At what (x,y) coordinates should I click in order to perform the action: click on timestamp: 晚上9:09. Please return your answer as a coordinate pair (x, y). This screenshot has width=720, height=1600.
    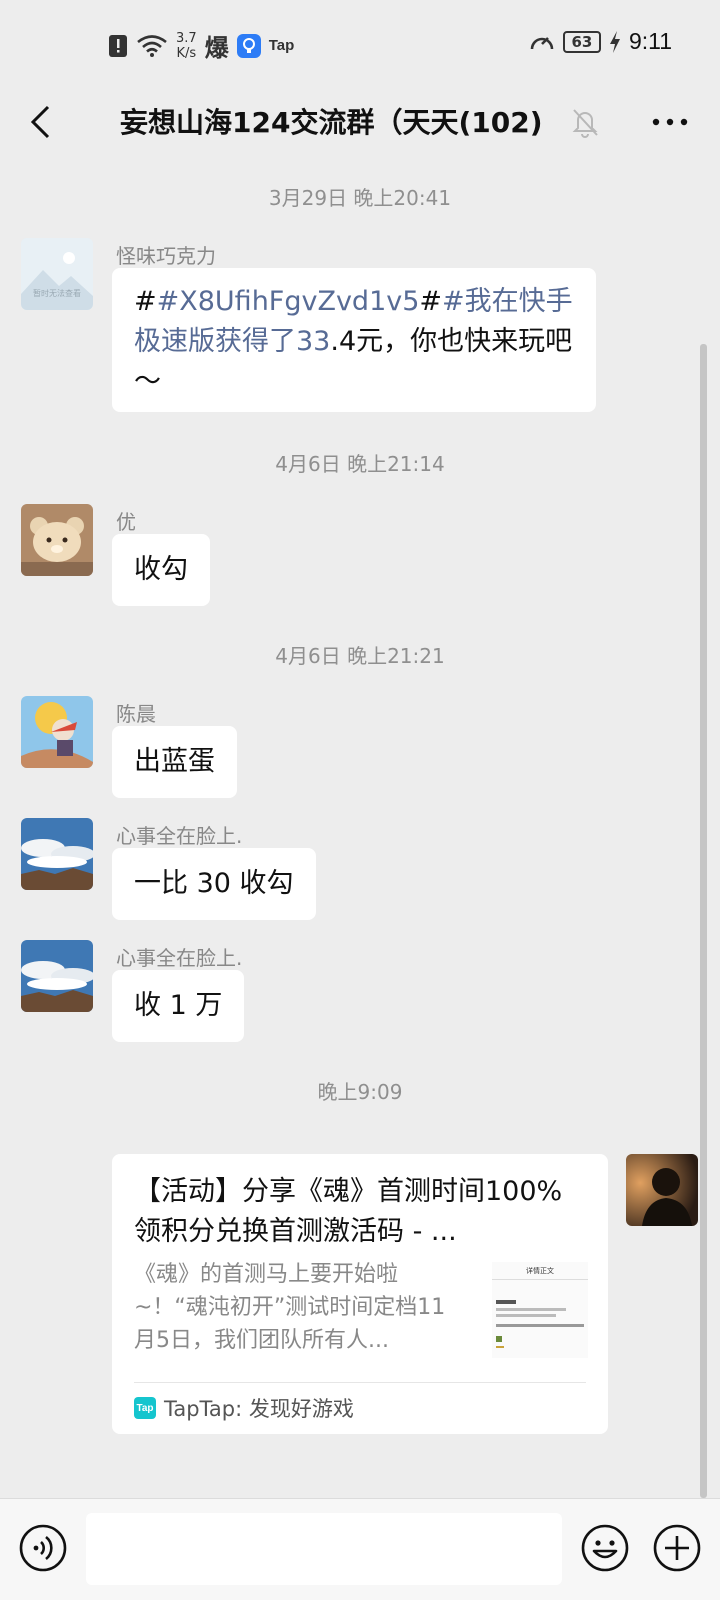
    Looking at the image, I should click on (360, 1092).